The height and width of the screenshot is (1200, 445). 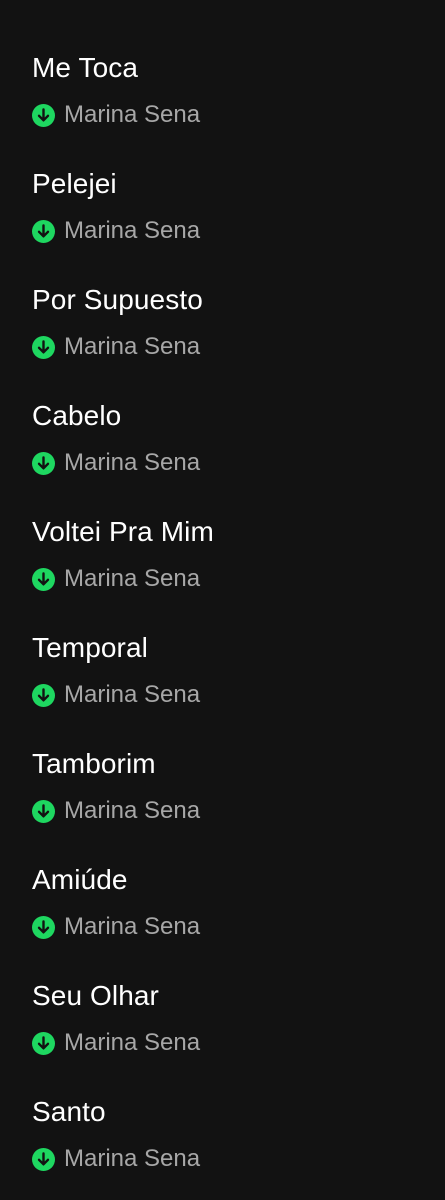 What do you see at coordinates (222, 296) in the screenshot?
I see `track-row: Por Supuesto Marina Sena` at bounding box center [222, 296].